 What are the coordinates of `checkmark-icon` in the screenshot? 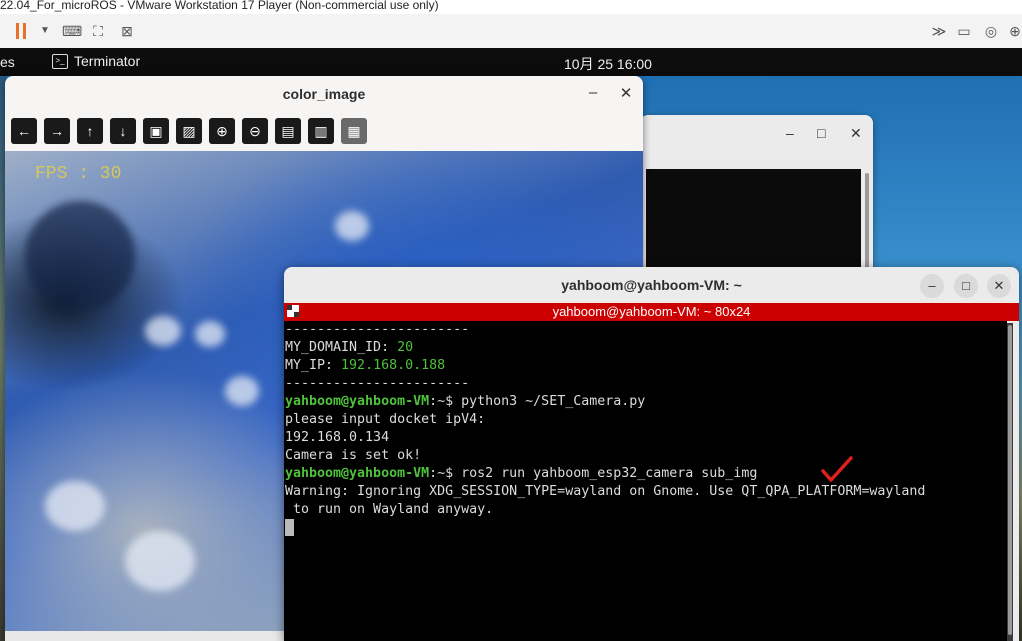 It's located at (837, 469).